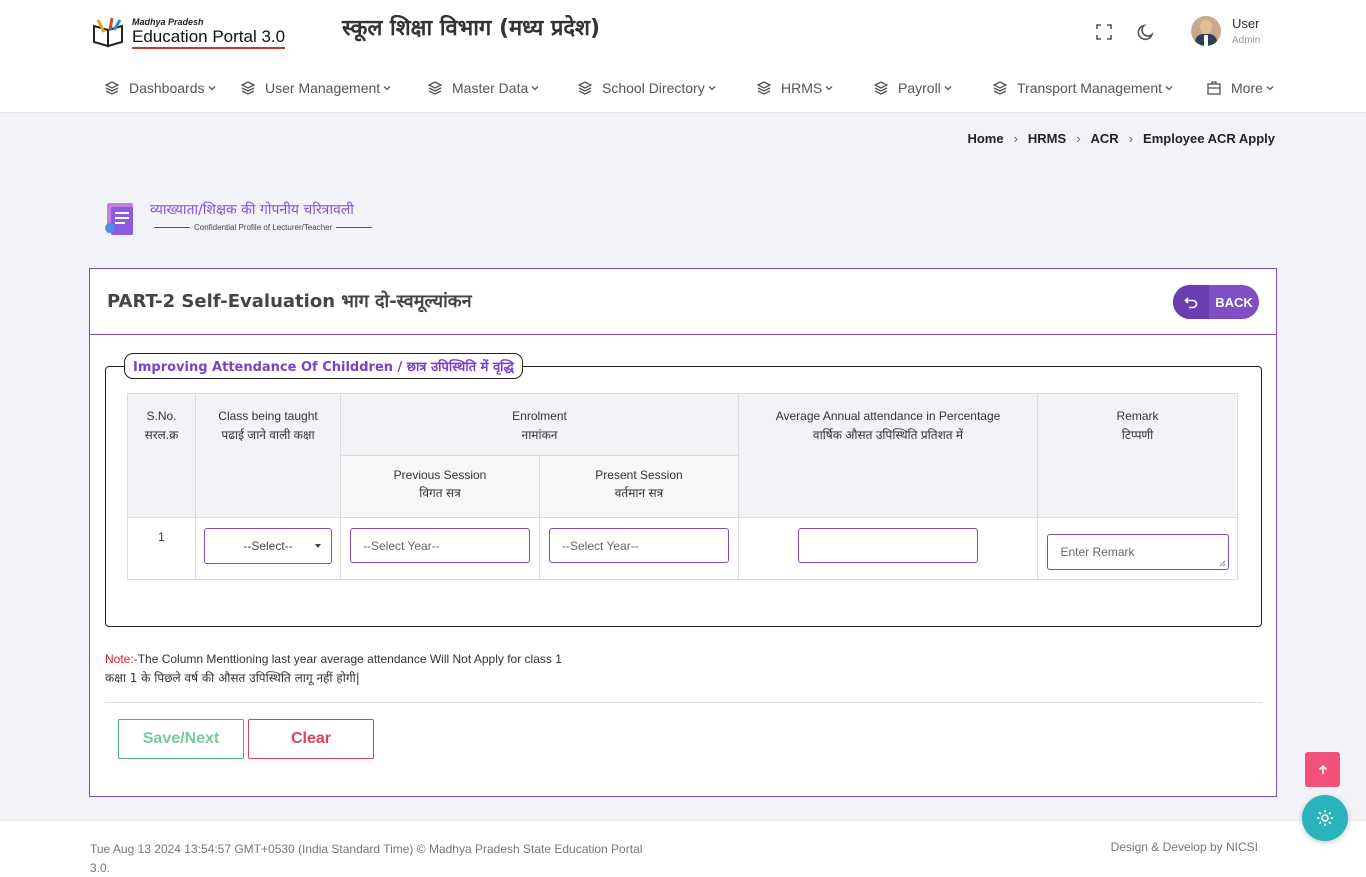 This screenshot has width=1366, height=877. Describe the element at coordinates (919, 88) in the screenshot. I see `nav-label: Payroll` at that location.